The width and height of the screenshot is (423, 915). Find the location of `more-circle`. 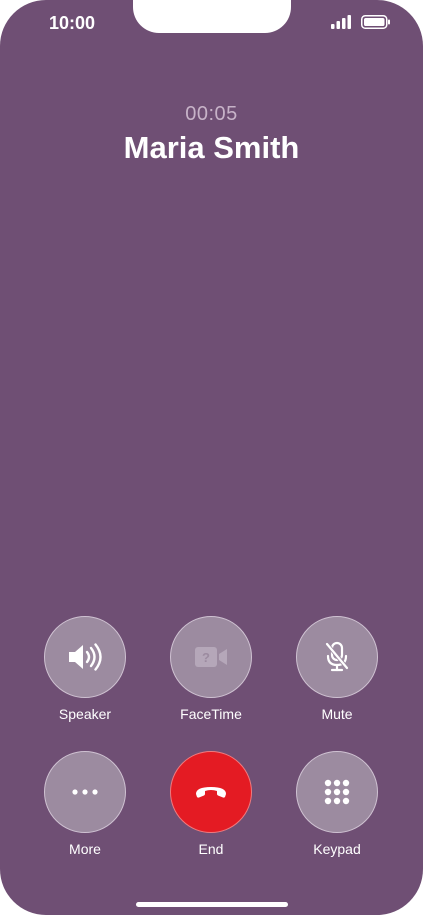

more-circle is located at coordinates (85, 792).